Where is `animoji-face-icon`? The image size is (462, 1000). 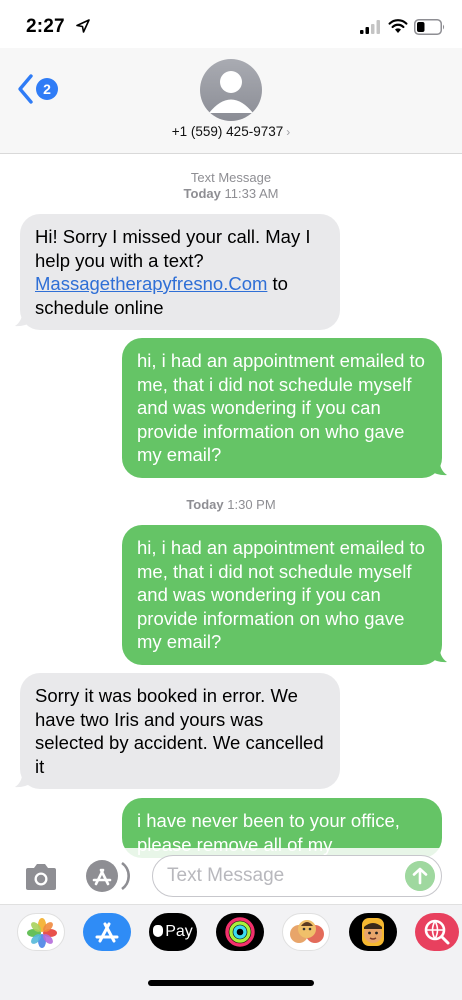 animoji-face-icon is located at coordinates (373, 932).